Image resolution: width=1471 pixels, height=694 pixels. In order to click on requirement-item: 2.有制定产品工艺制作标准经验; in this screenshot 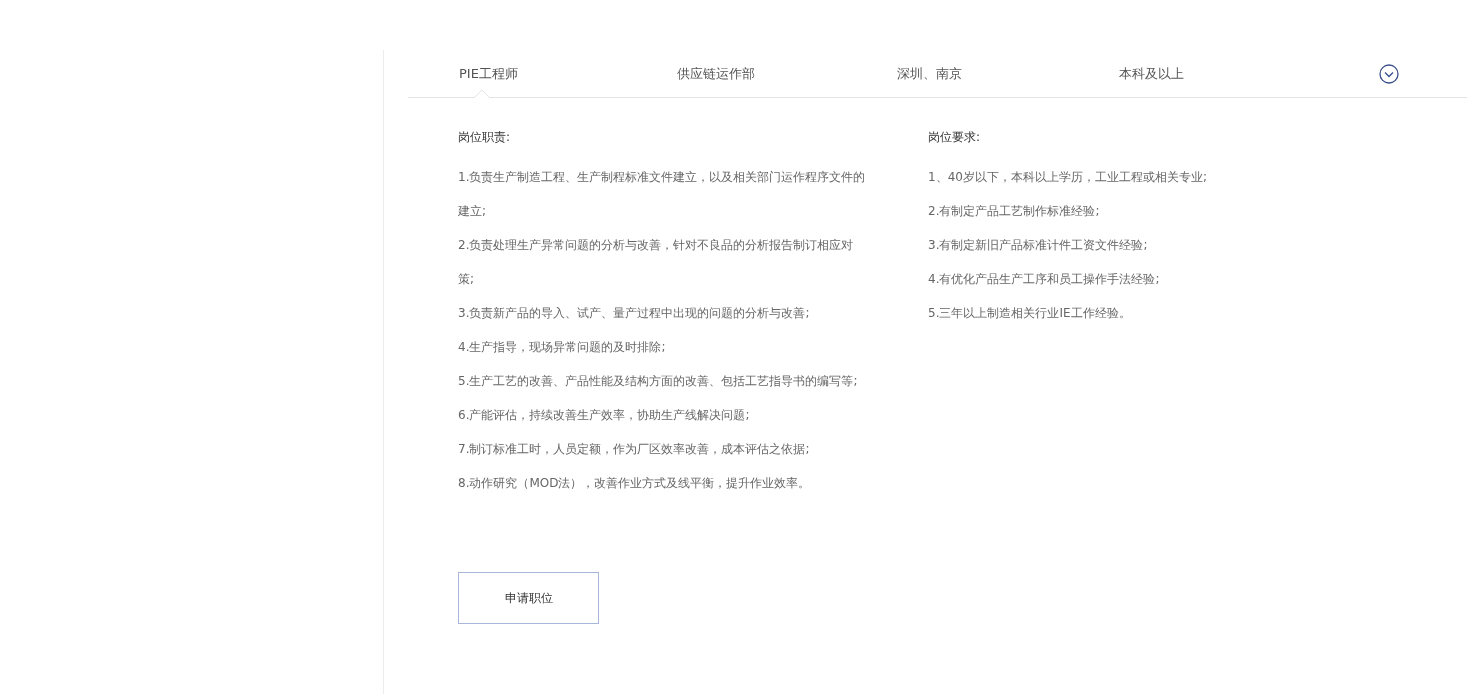, I will do `click(1014, 211)`.